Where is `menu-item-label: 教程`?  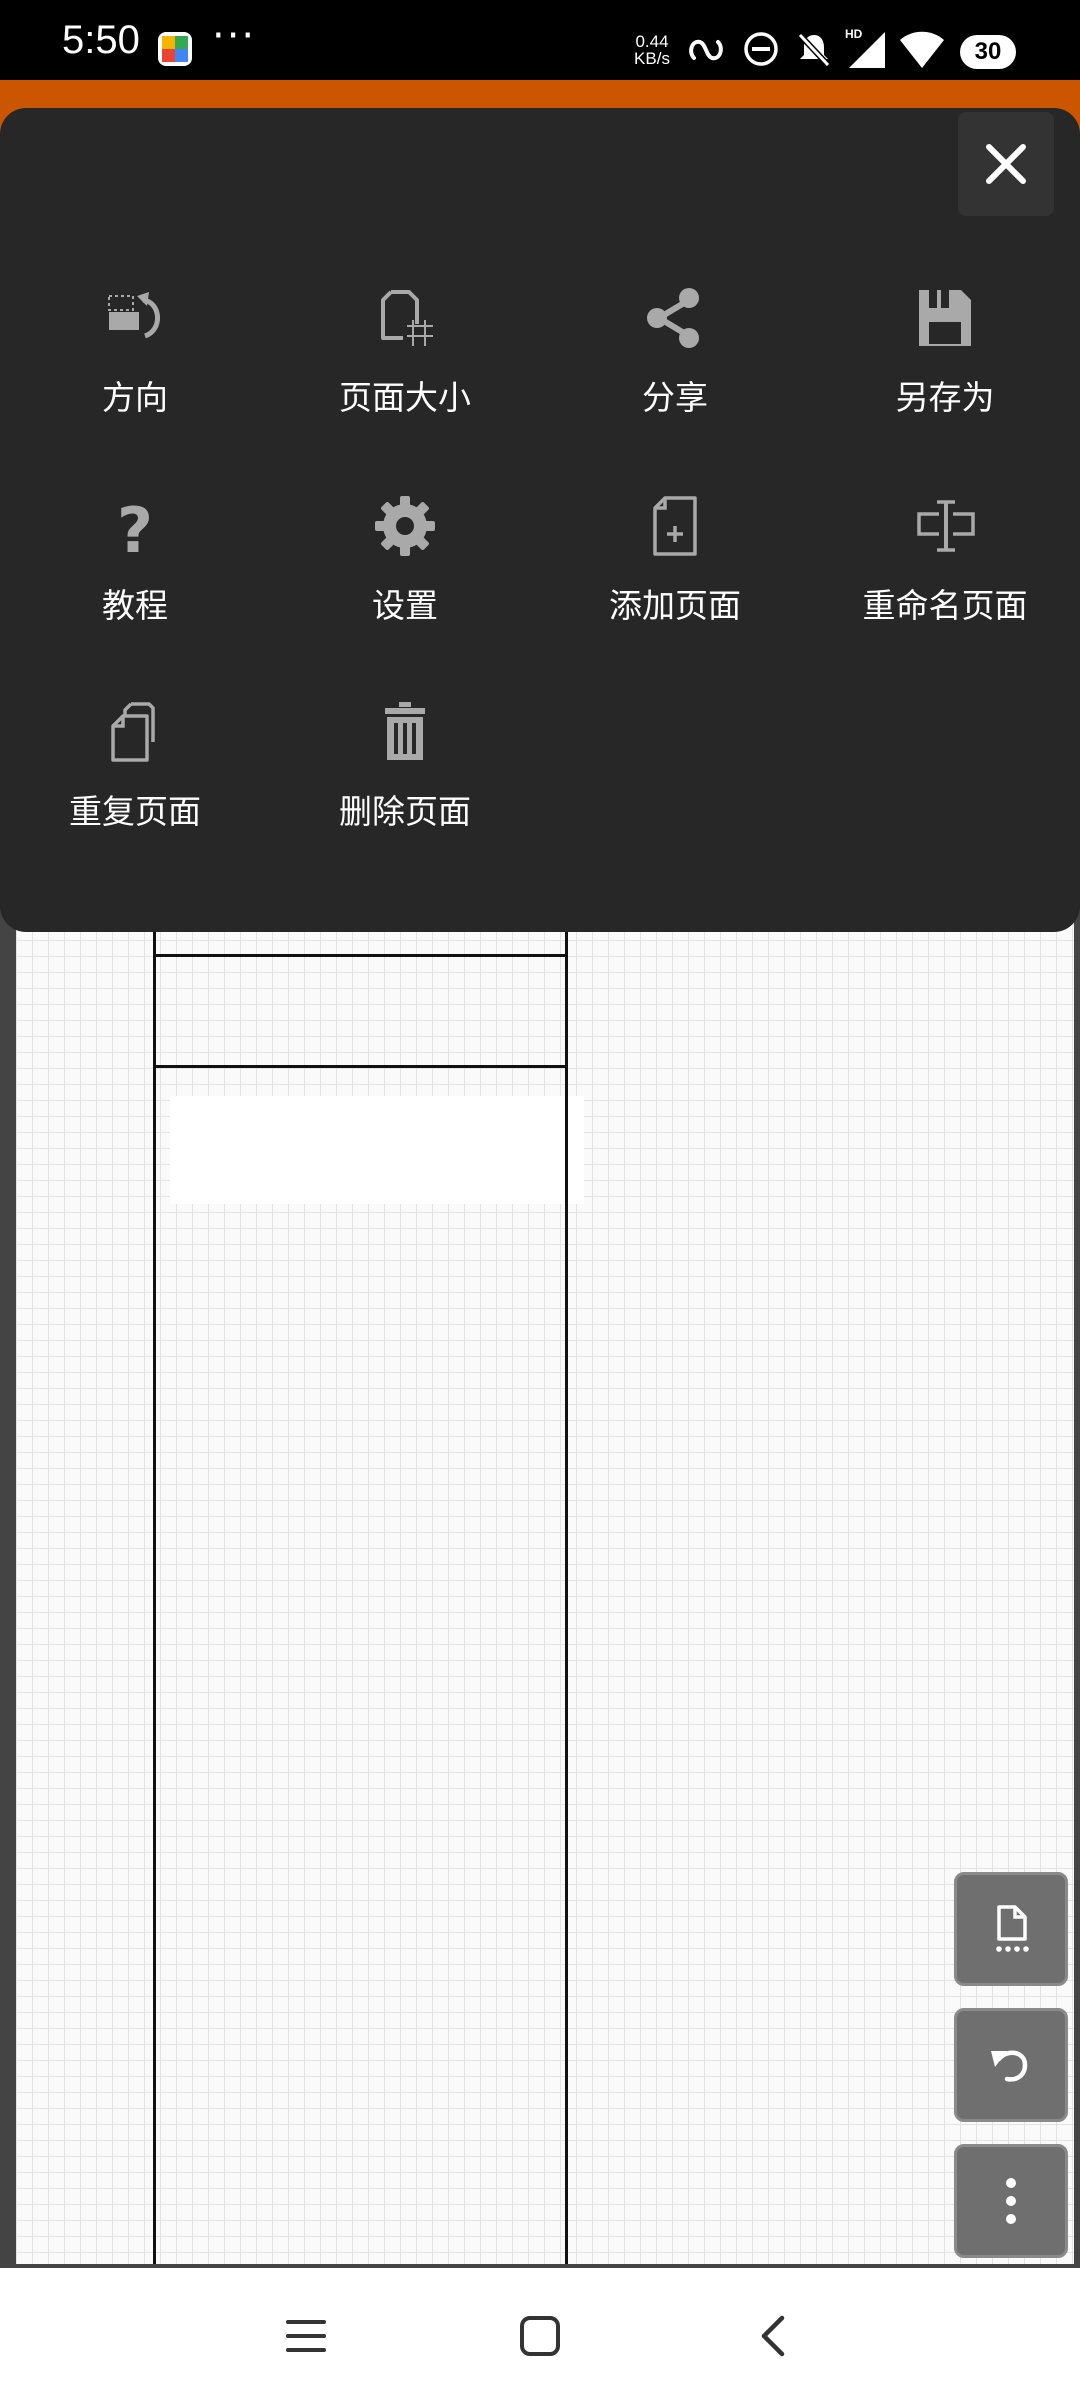
menu-item-label: 教程 is located at coordinates (135, 605).